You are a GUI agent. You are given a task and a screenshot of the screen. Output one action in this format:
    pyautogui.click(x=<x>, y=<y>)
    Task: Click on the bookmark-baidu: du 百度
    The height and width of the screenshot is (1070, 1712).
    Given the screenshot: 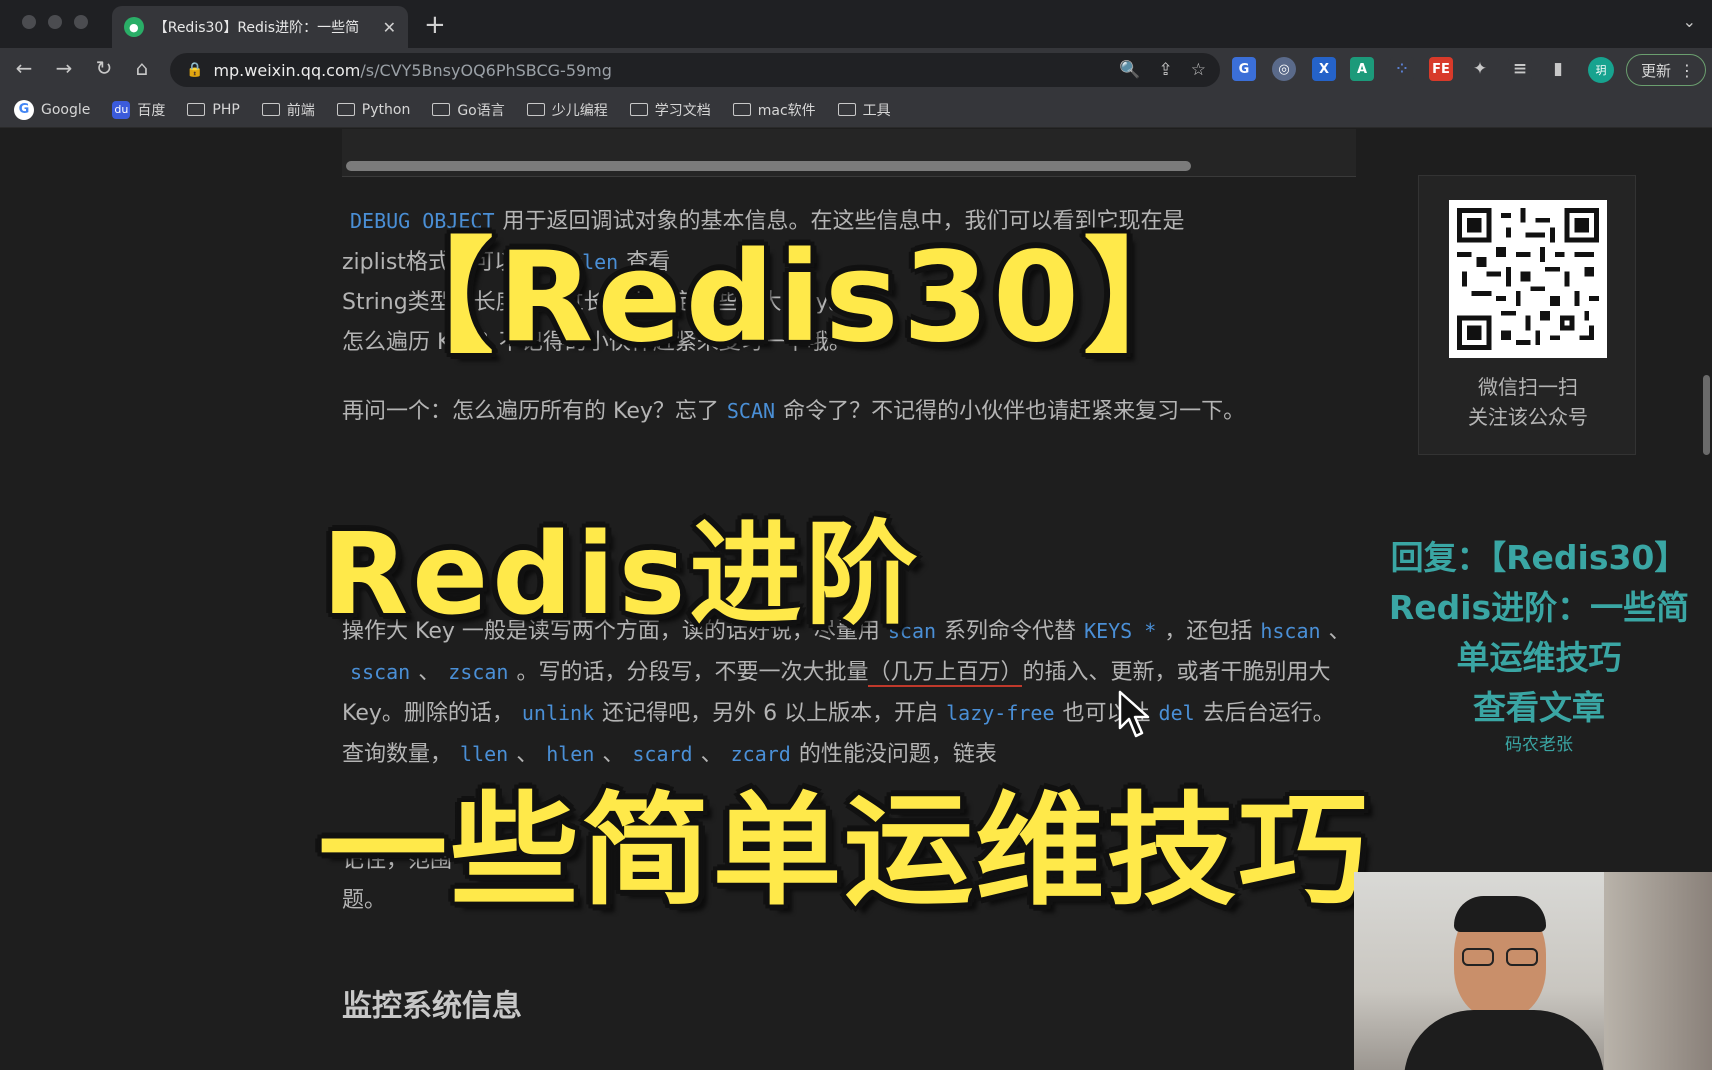 What is the action you would take?
    pyautogui.click(x=138, y=110)
    